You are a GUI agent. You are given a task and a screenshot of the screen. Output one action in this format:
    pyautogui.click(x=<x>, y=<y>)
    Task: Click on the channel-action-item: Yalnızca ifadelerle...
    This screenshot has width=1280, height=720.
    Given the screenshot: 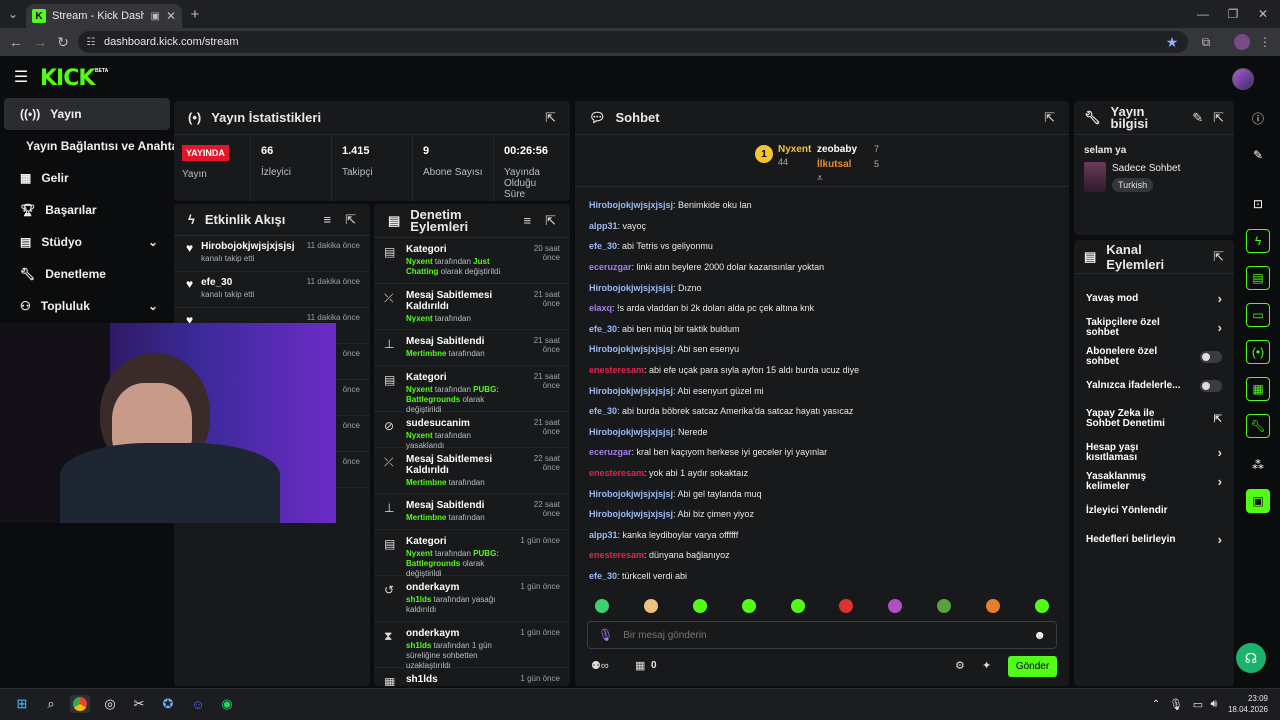 What is the action you would take?
    pyautogui.click(x=1154, y=385)
    